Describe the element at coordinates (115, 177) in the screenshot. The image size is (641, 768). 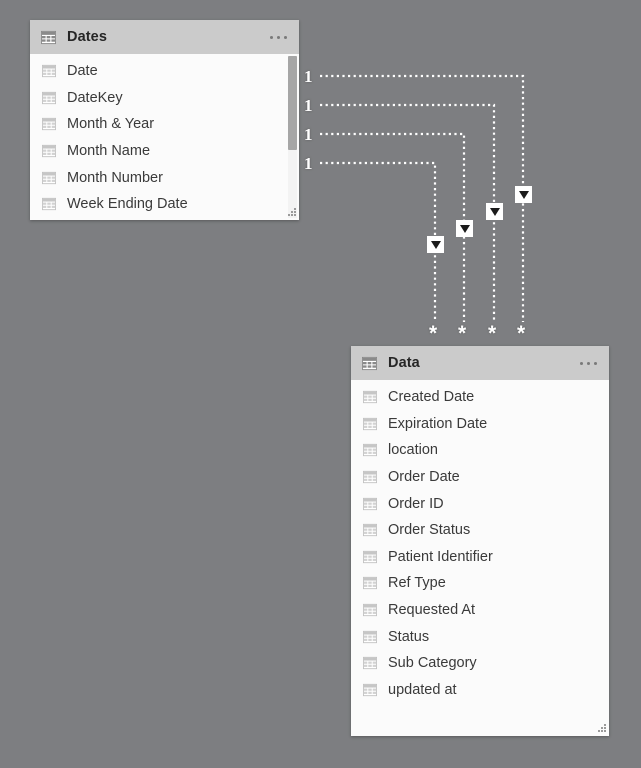
I see `field-label: Month Number` at that location.